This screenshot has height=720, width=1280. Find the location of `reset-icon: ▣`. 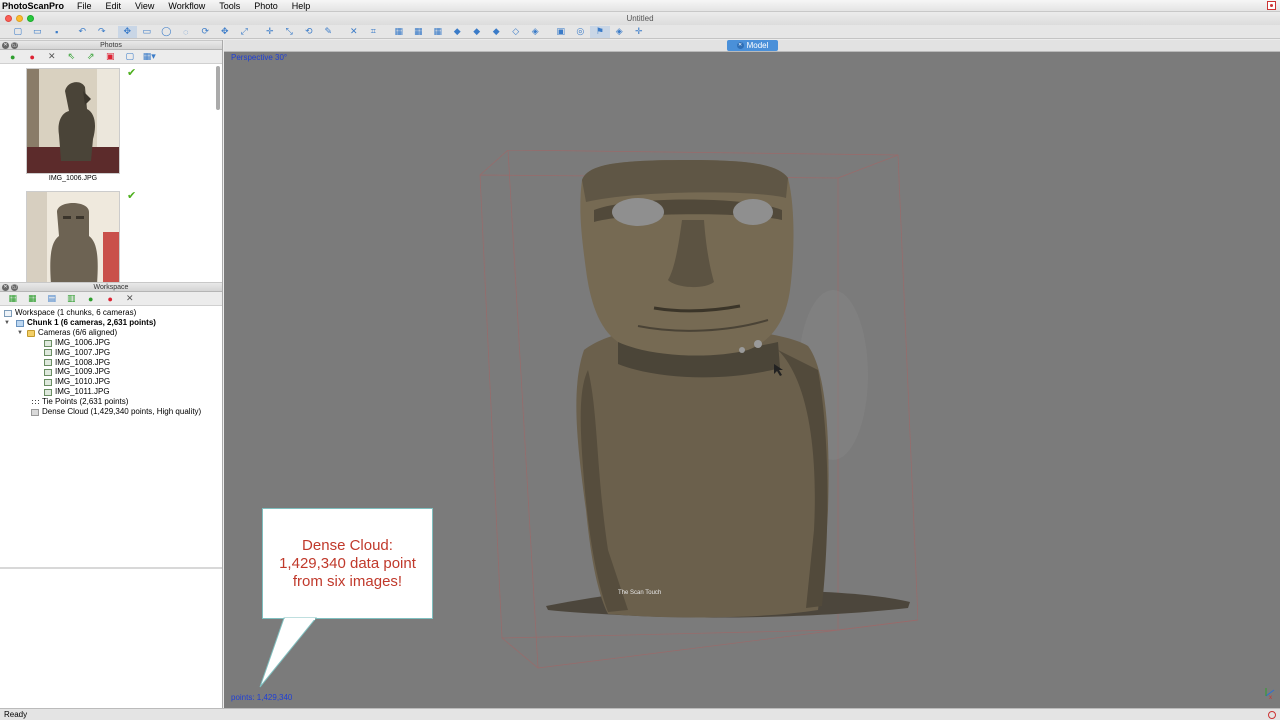

reset-icon: ▣ is located at coordinates (111, 56).